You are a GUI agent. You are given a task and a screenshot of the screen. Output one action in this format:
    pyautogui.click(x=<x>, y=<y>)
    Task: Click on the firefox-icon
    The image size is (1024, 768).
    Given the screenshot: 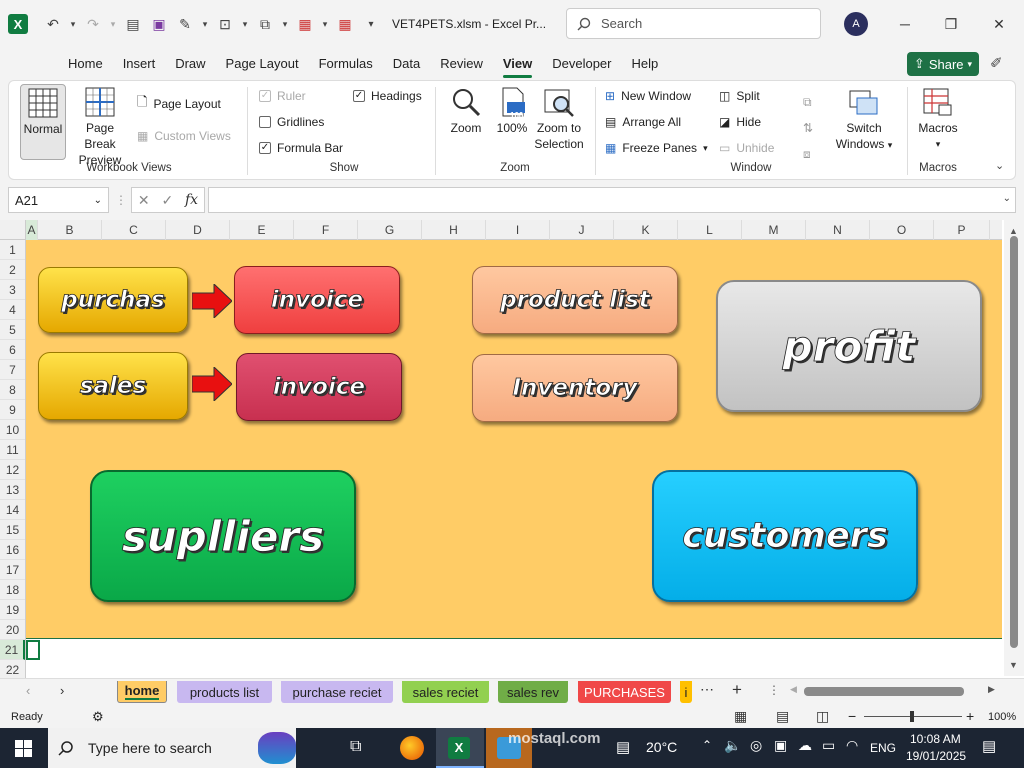 What is the action you would take?
    pyautogui.click(x=412, y=748)
    